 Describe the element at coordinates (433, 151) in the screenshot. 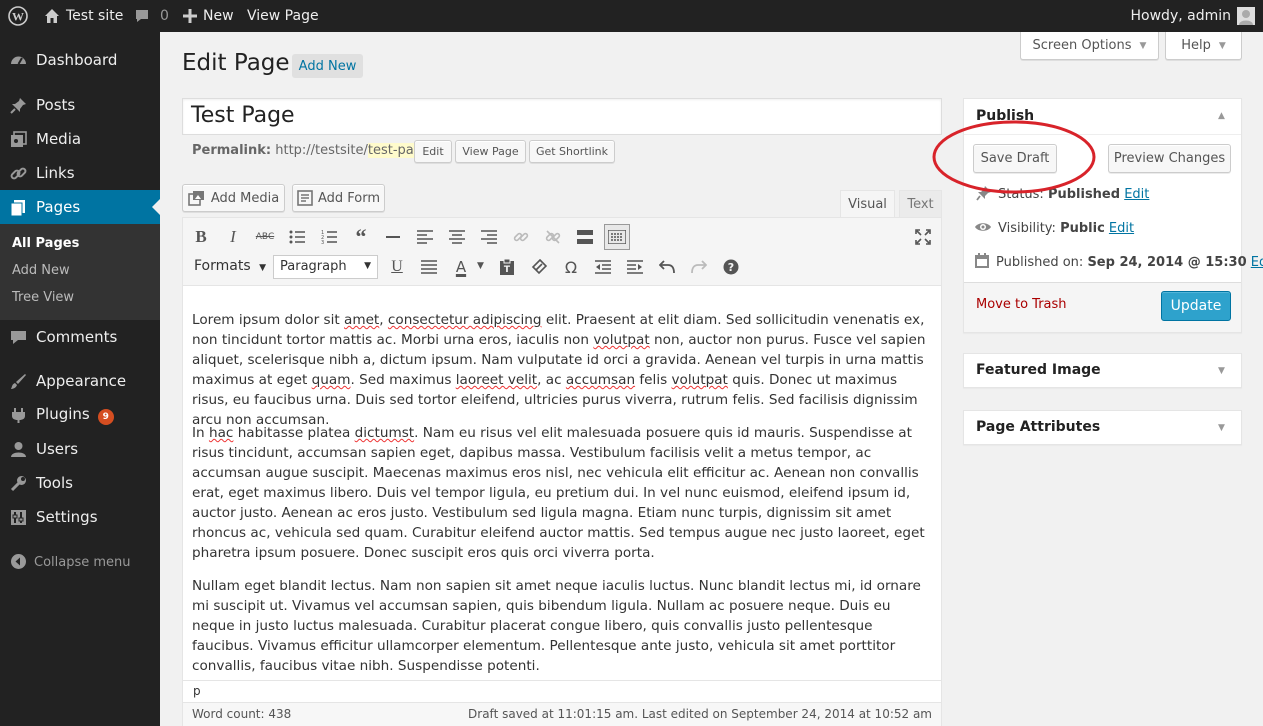

I see `permalink-edit-button: Edit` at that location.